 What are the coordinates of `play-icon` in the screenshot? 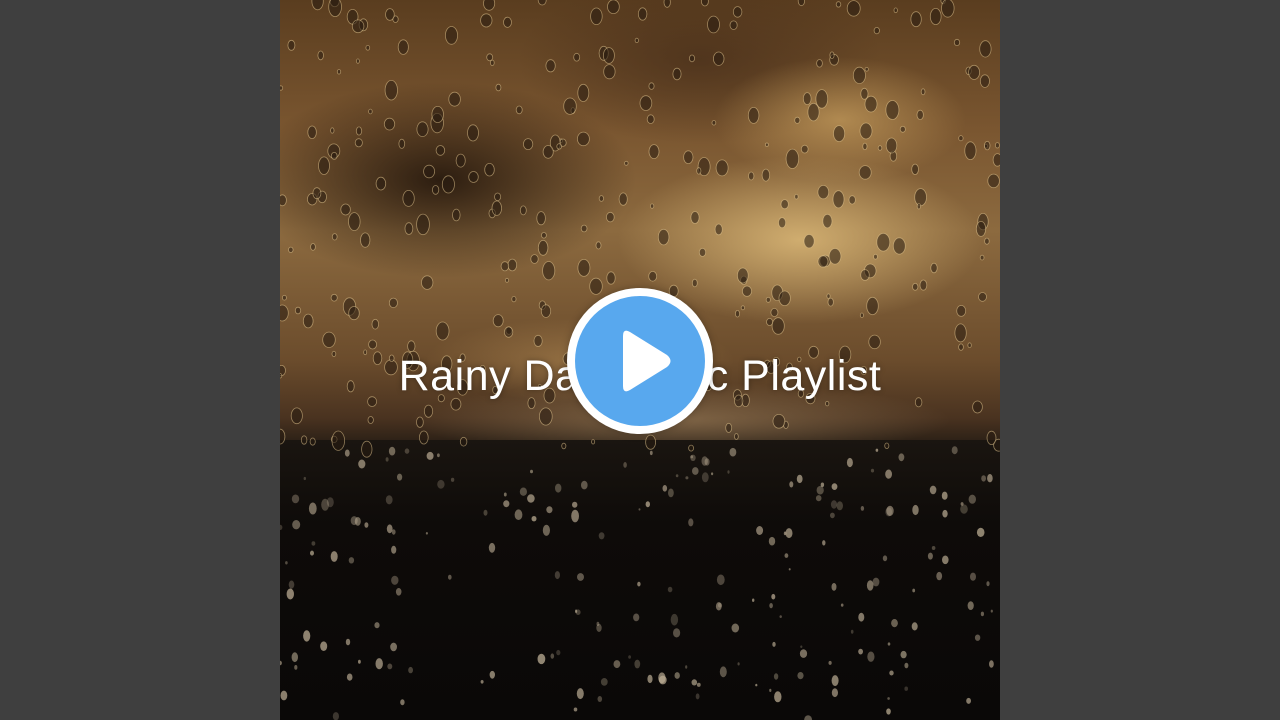 It's located at (647, 361).